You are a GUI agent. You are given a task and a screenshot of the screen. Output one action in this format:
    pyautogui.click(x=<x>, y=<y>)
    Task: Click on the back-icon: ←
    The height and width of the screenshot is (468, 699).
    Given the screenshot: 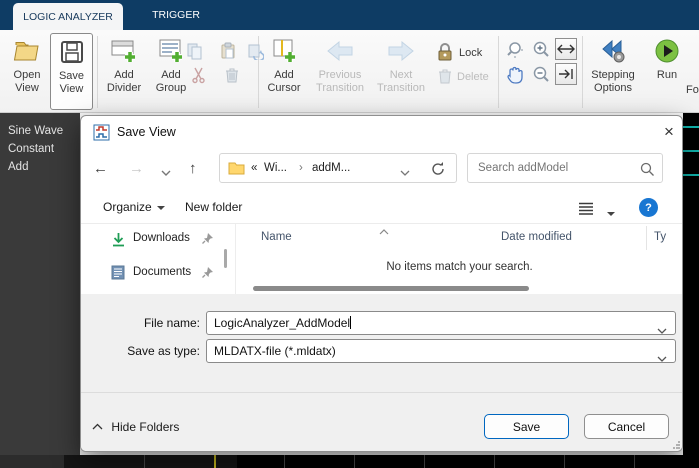 What is the action you would take?
    pyautogui.click(x=100, y=168)
    